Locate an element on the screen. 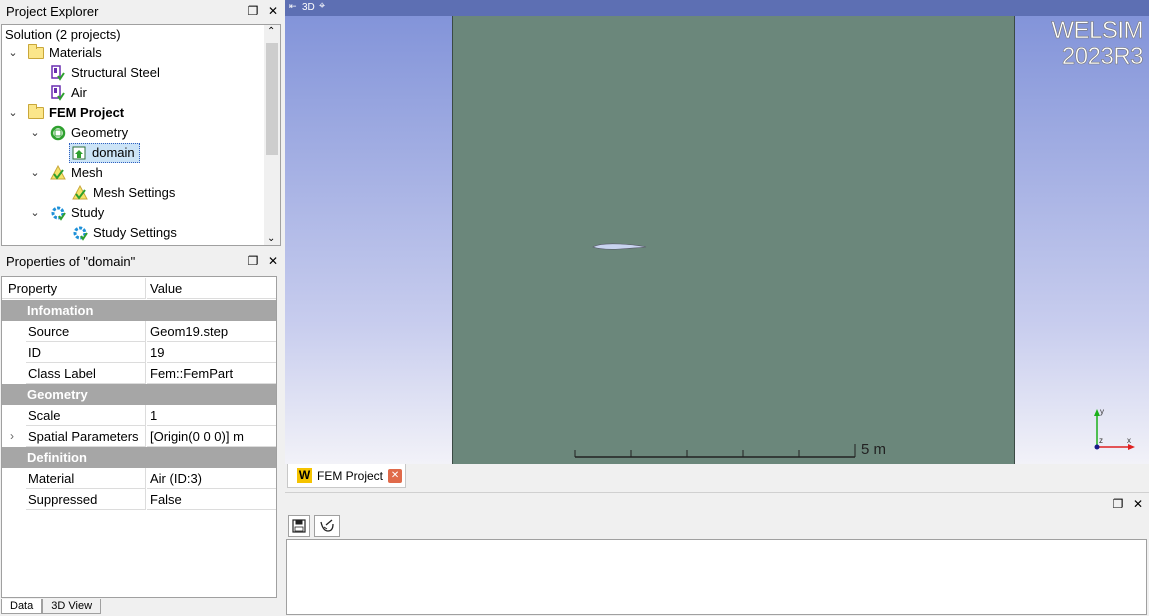 The width and height of the screenshot is (1149, 616). tab-data: Data is located at coordinates (22, 606).